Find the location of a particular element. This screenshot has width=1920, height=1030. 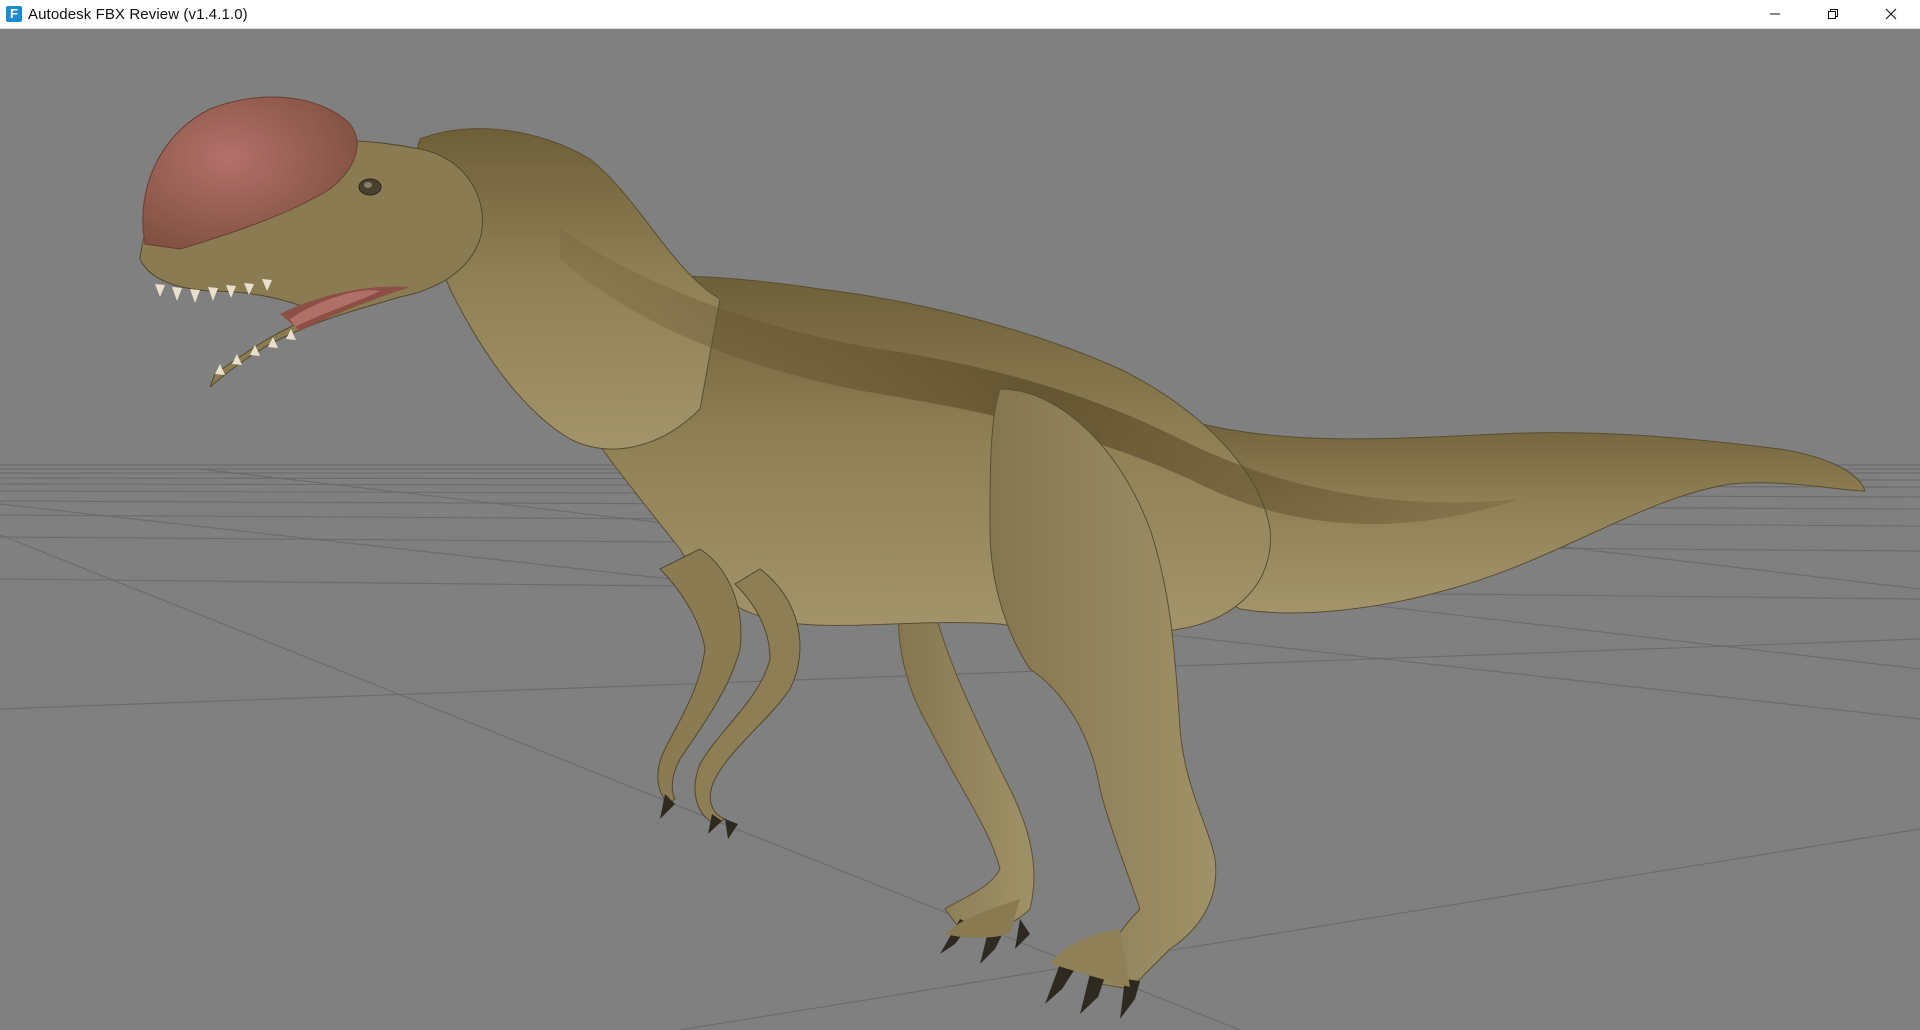

close-icon is located at coordinates (1891, 14).